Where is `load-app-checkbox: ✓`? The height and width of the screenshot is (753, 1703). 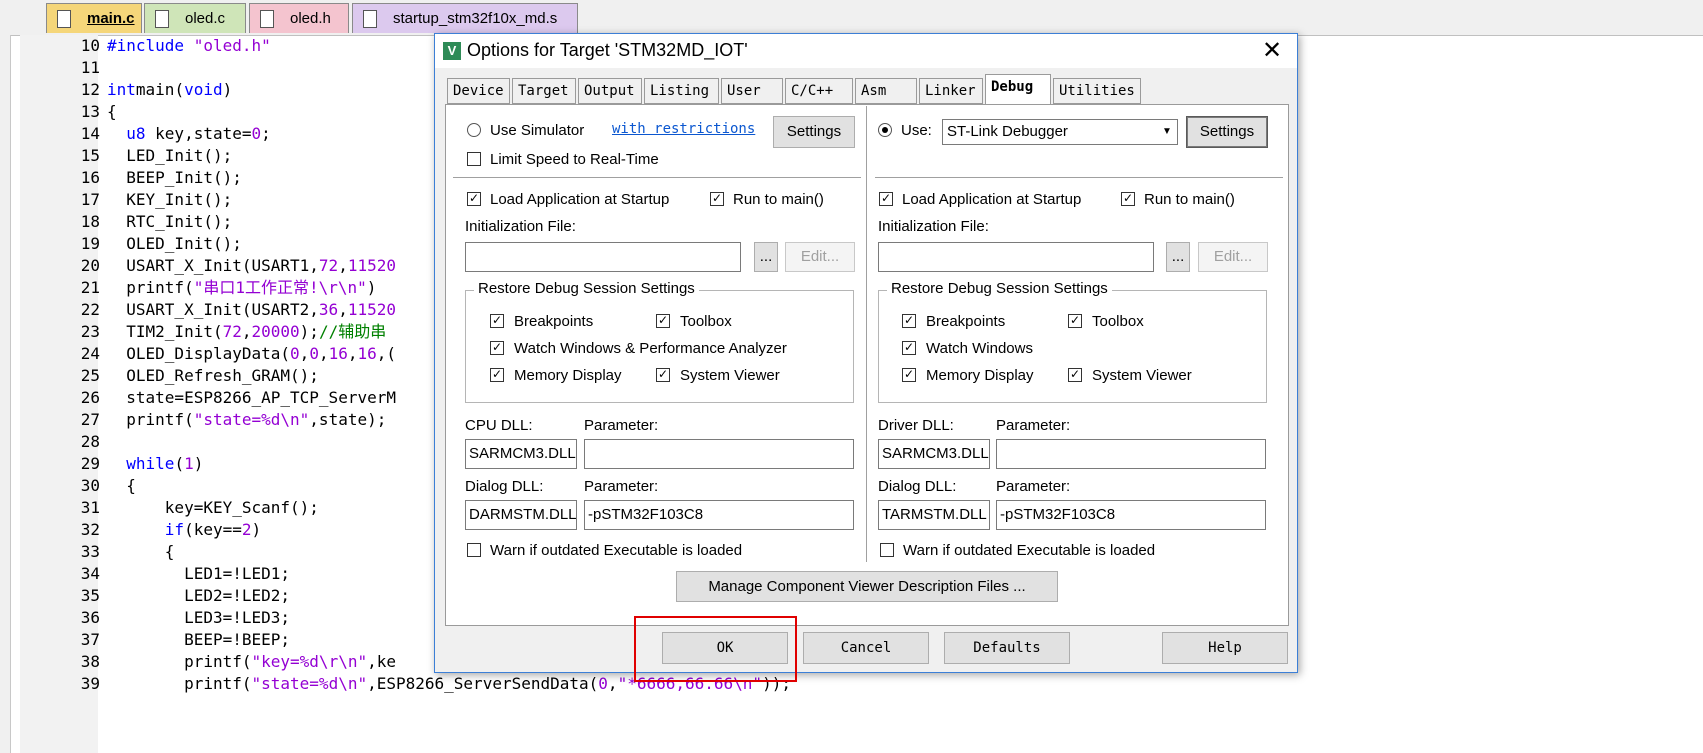
load-app-checkbox: ✓ is located at coordinates (474, 199).